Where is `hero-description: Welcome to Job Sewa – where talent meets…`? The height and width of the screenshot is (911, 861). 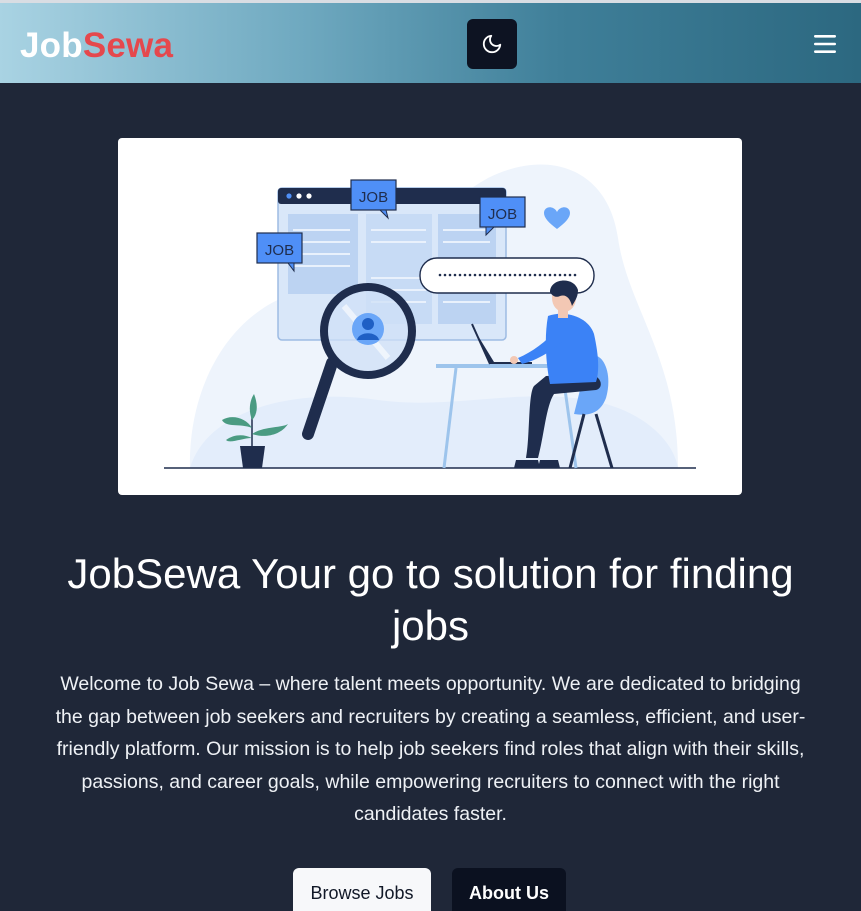
hero-description: Welcome to Job Sewa – where talent meets… is located at coordinates (430, 749).